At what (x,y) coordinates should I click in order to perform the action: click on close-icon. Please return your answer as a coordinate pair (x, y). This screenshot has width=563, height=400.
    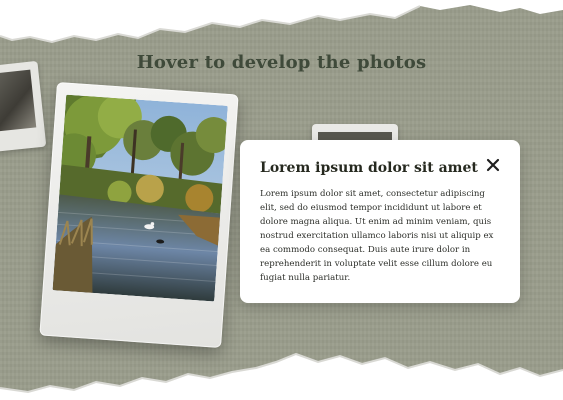
    Looking at the image, I should click on (493, 165).